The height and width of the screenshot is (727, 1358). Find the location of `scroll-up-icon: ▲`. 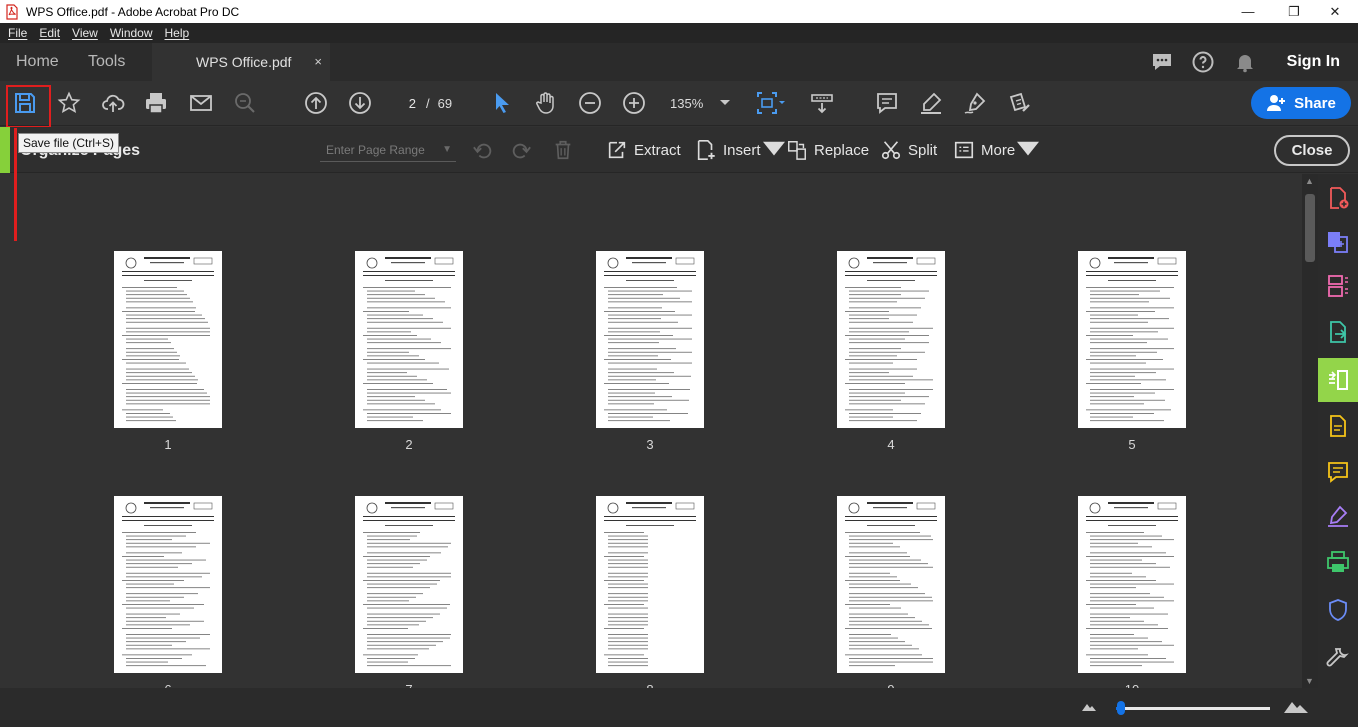

scroll-up-icon: ▲ is located at coordinates (1309, 181).